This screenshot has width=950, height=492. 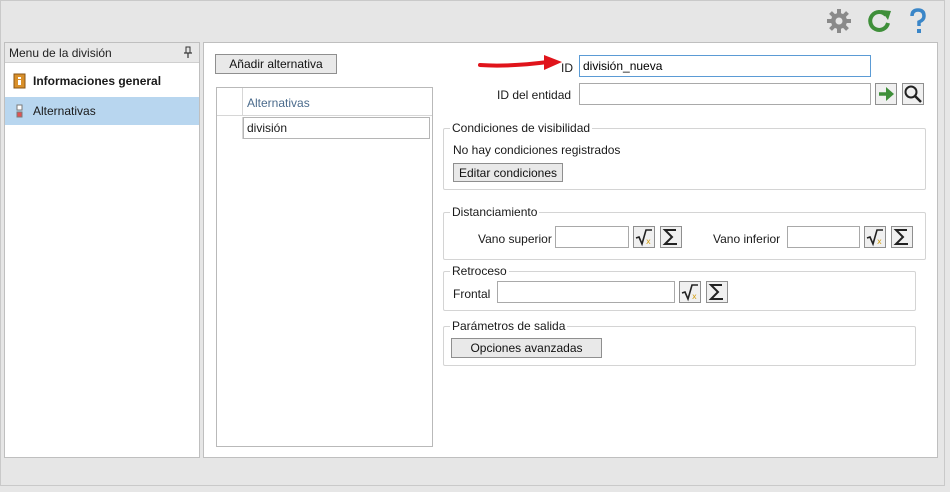 What do you see at coordinates (20, 111) in the screenshot?
I see `alternatives-icon` at bounding box center [20, 111].